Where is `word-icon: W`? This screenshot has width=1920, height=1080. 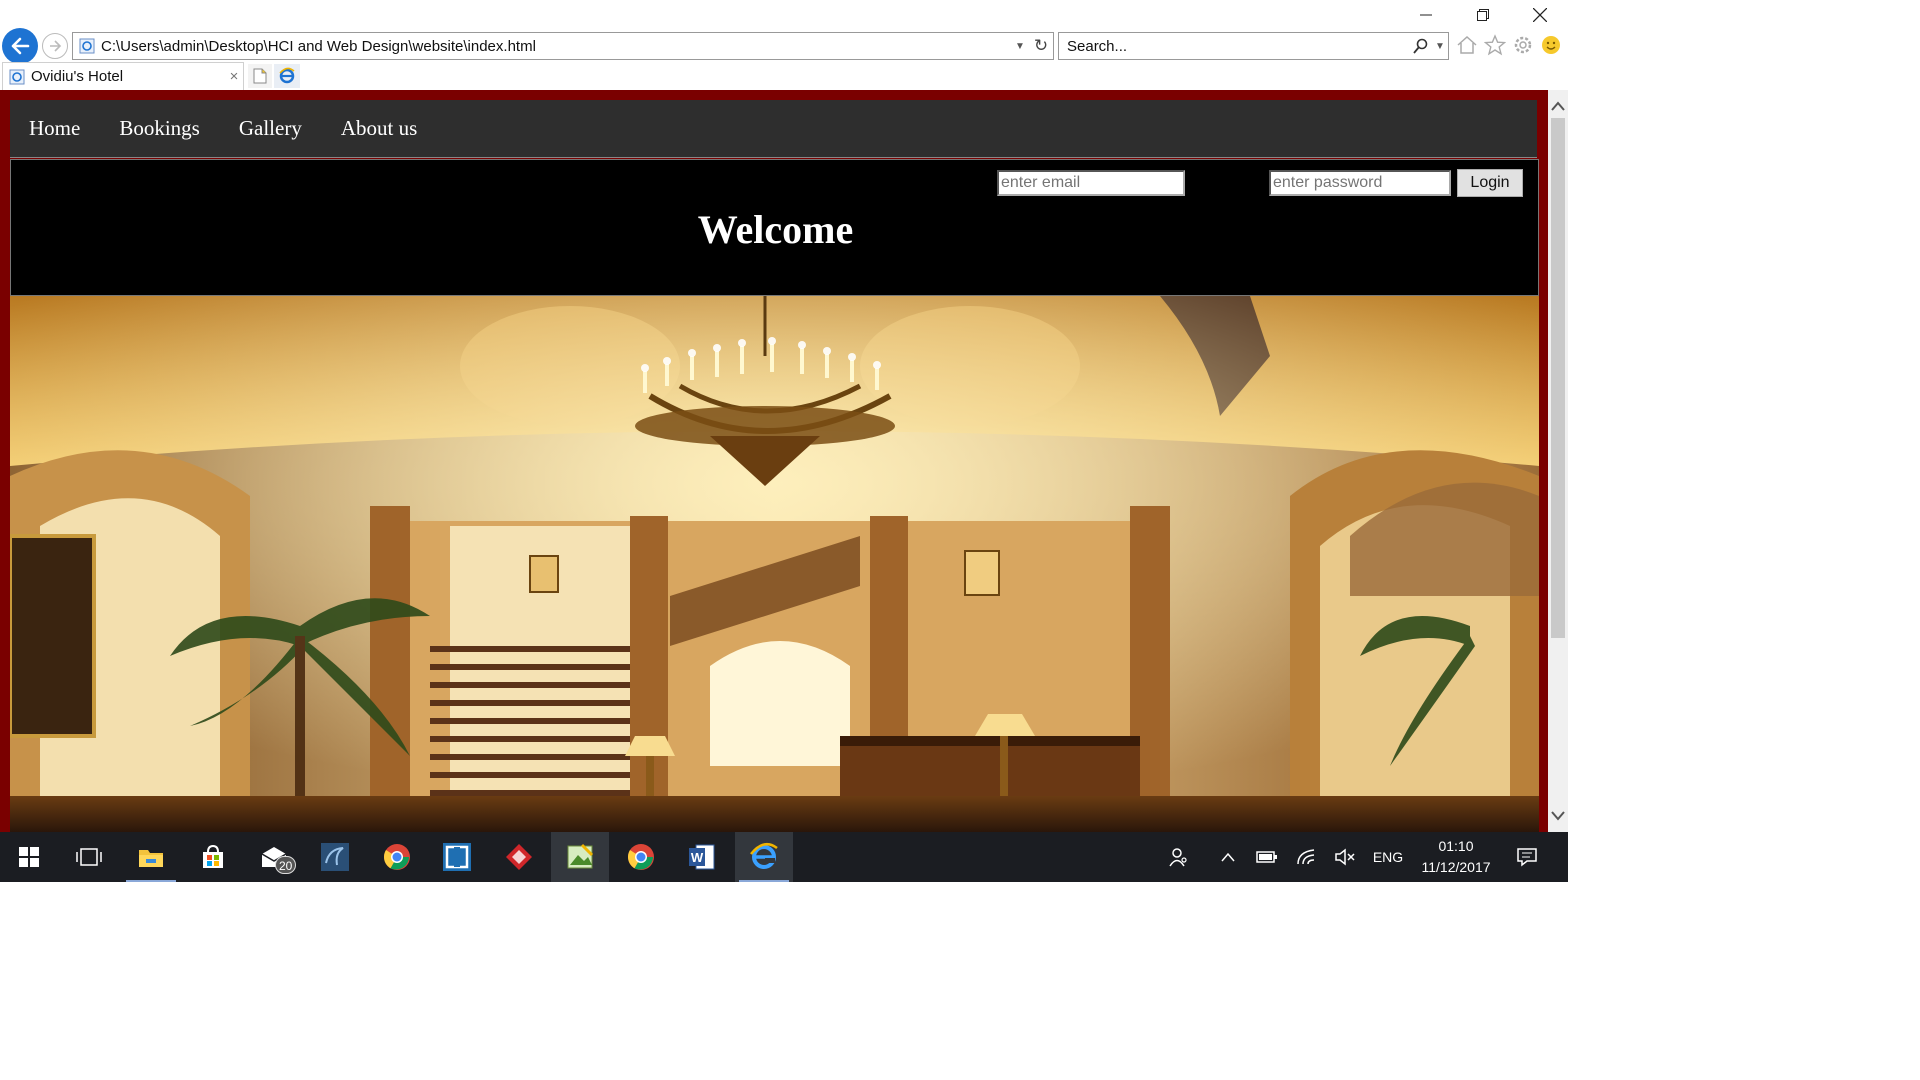
word-icon: W is located at coordinates (702, 857).